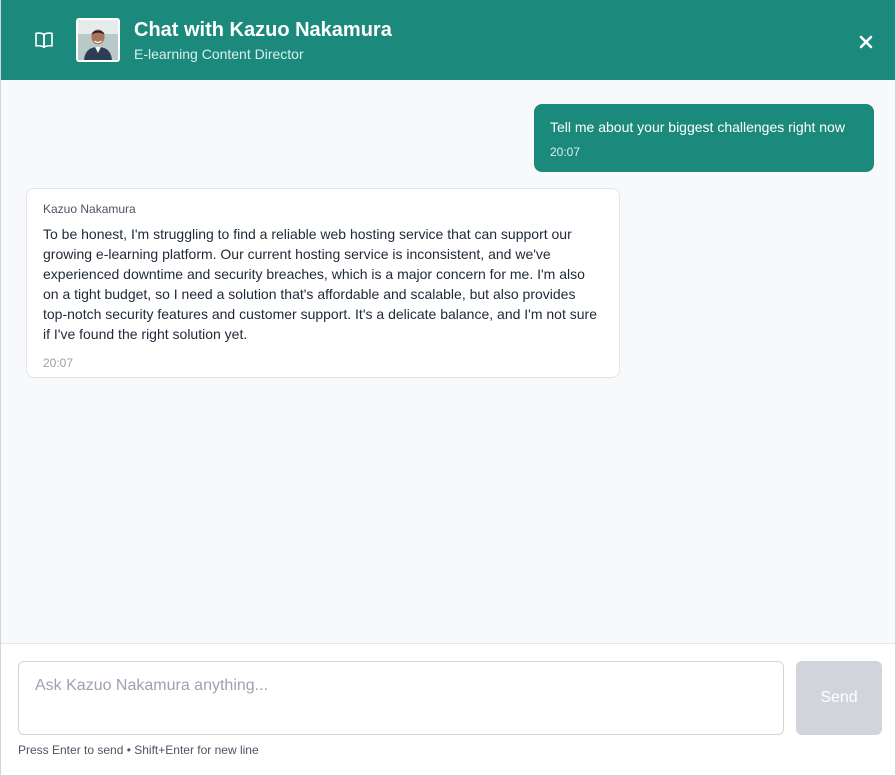 The image size is (896, 776). What do you see at coordinates (263, 30) in the screenshot?
I see `chat-title: Chat with Kazuo Nakamura` at bounding box center [263, 30].